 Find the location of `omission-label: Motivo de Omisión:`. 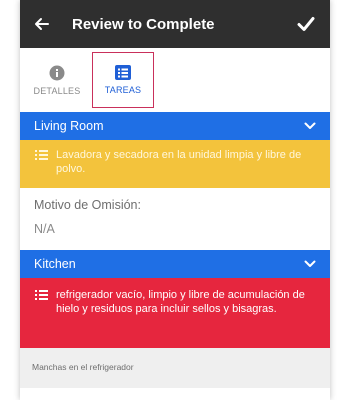

omission-label: Motivo de Omisión: is located at coordinates (87, 205).